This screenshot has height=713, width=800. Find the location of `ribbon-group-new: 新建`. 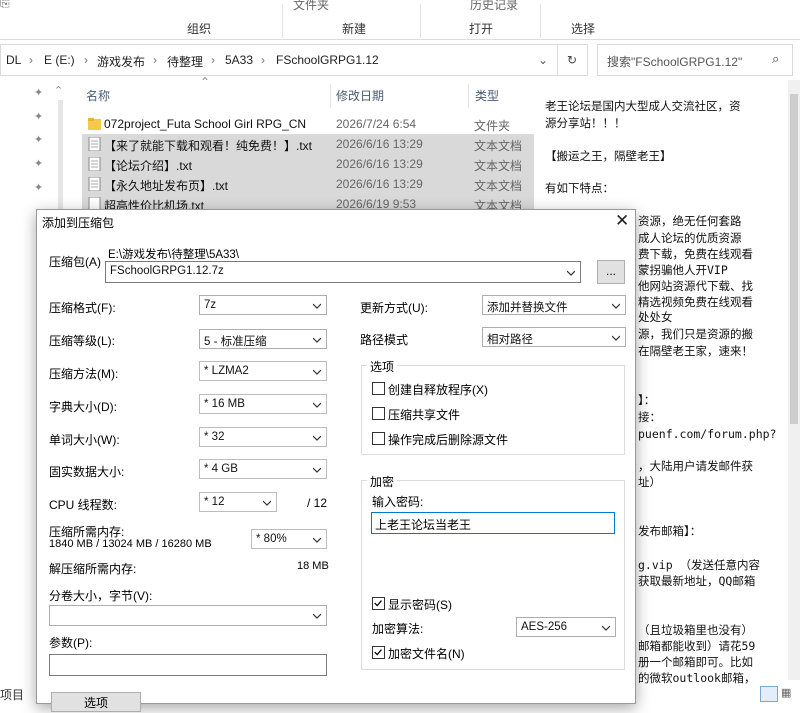

ribbon-group-new: 新建 is located at coordinates (354, 29).